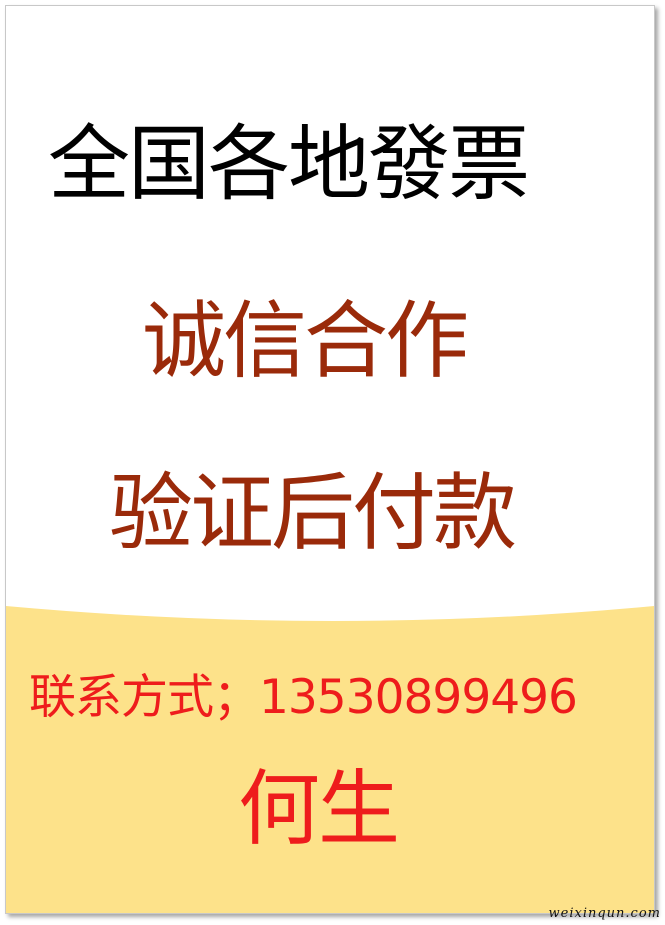  I want to click on watermark: weixinqun.com, so click(604, 913).